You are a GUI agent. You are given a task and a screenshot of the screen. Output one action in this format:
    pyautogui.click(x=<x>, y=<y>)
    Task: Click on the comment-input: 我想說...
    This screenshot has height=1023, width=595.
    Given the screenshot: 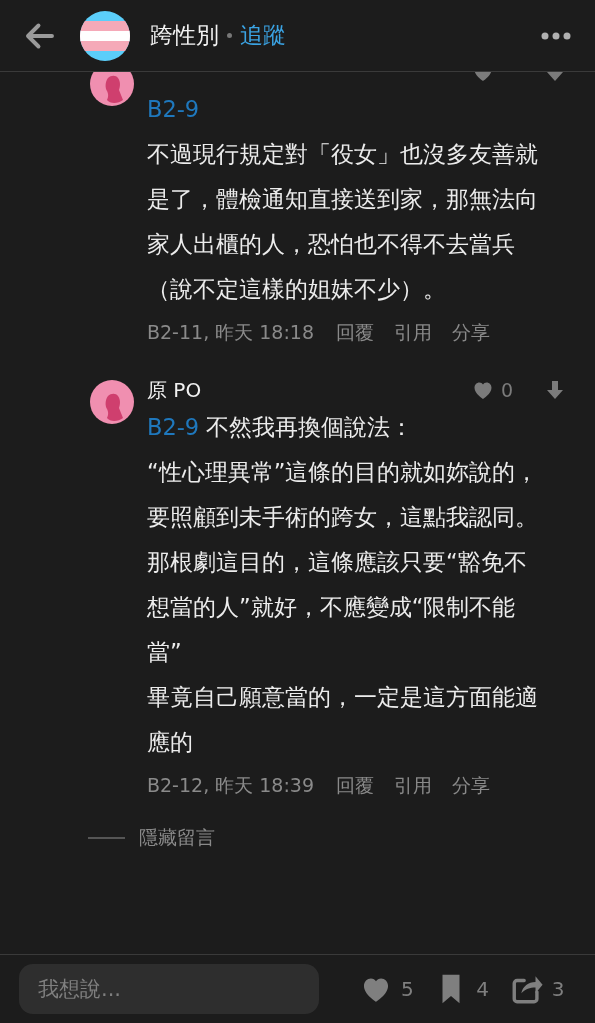 What is the action you would take?
    pyautogui.click(x=169, y=989)
    